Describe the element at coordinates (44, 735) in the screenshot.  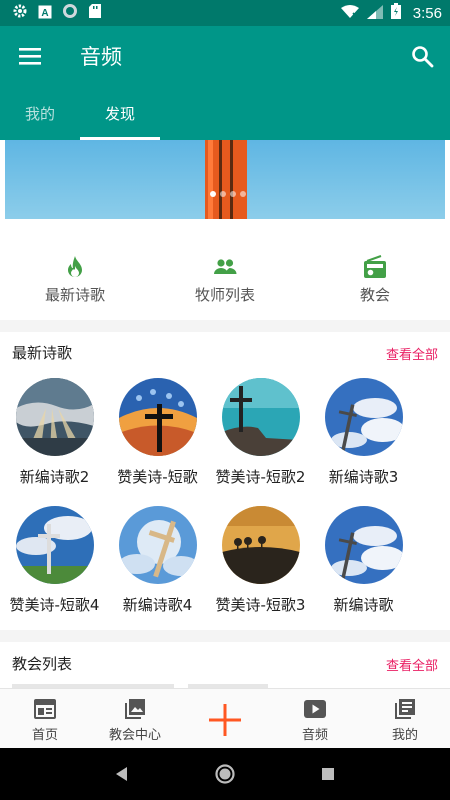
I see `bottom-nav-label: 首页` at that location.